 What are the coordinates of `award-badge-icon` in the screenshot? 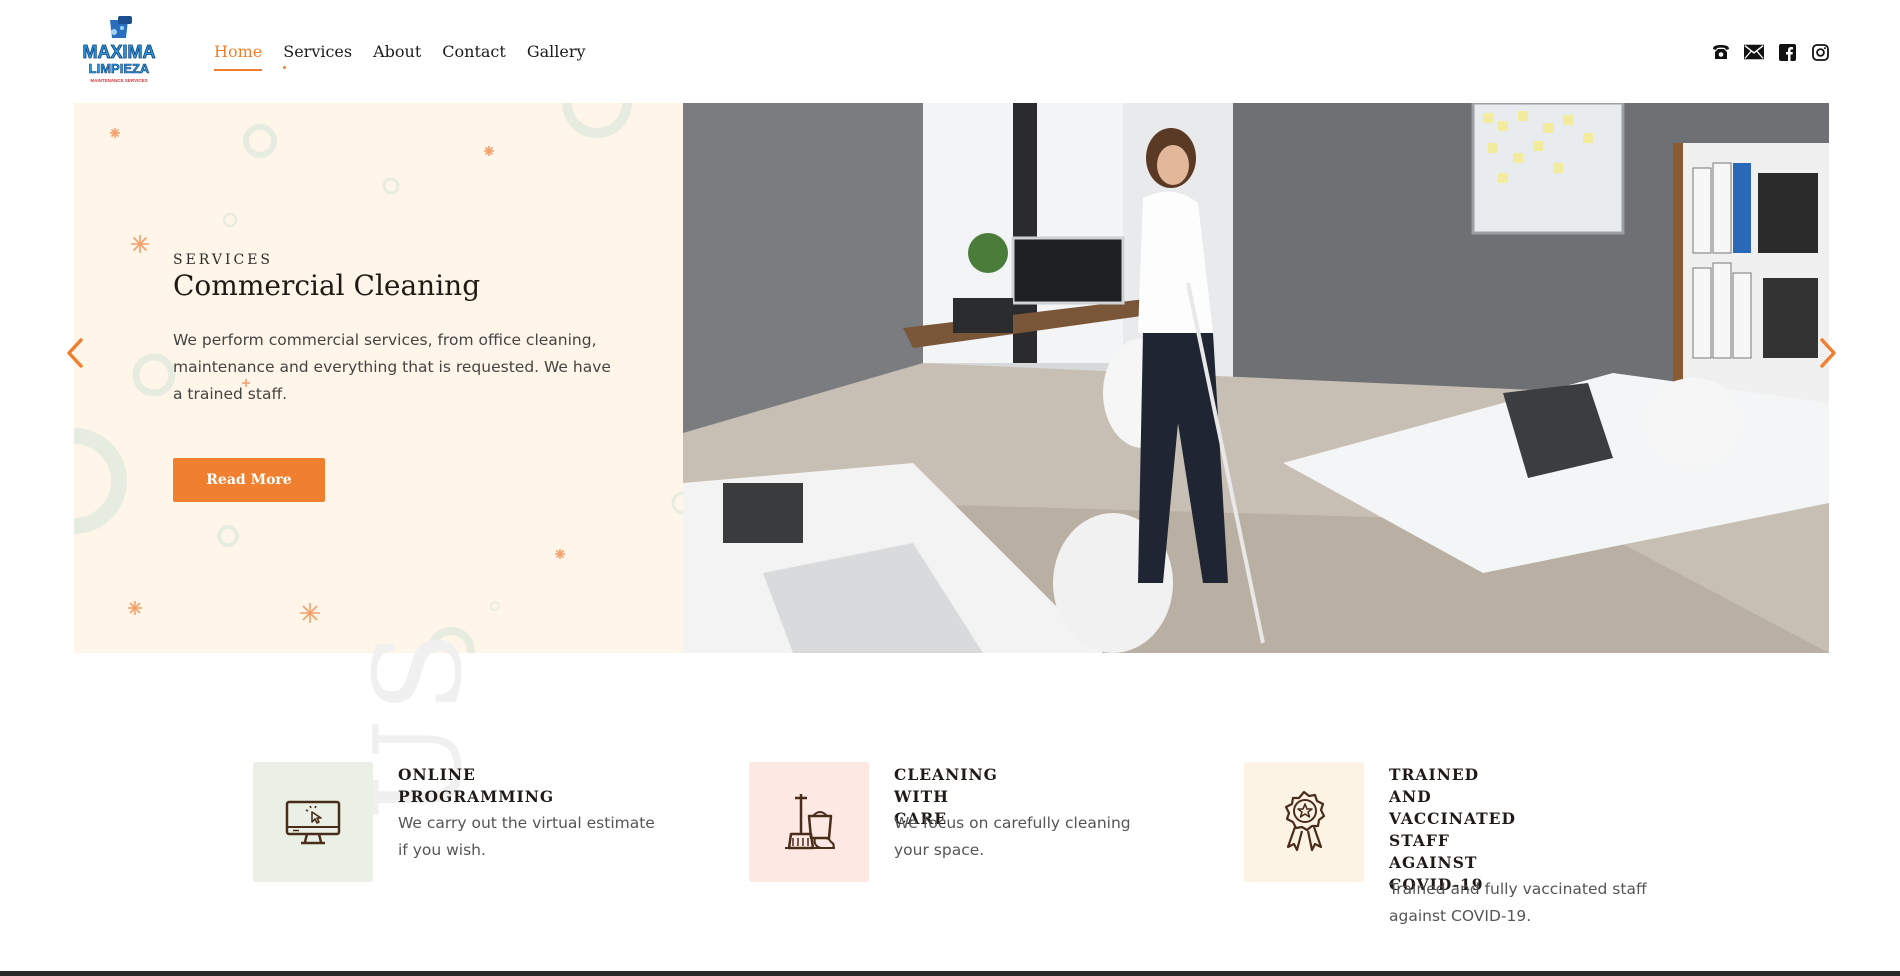 It's located at (1305, 821).